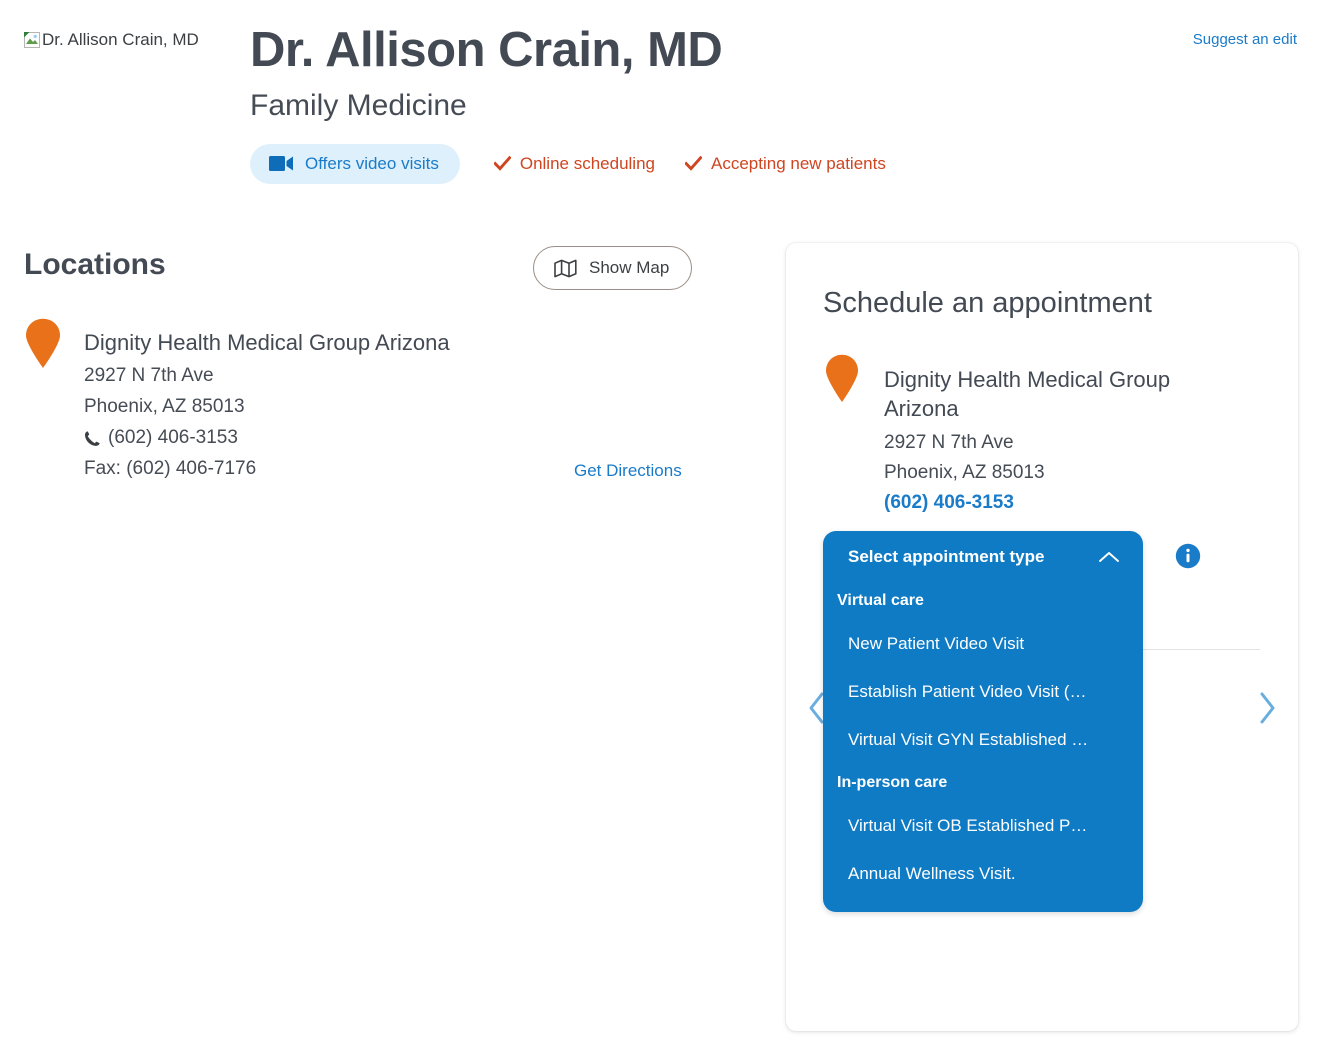  What do you see at coordinates (486, 50) in the screenshot?
I see `page-title: Dr. Allison Crain, MD` at bounding box center [486, 50].